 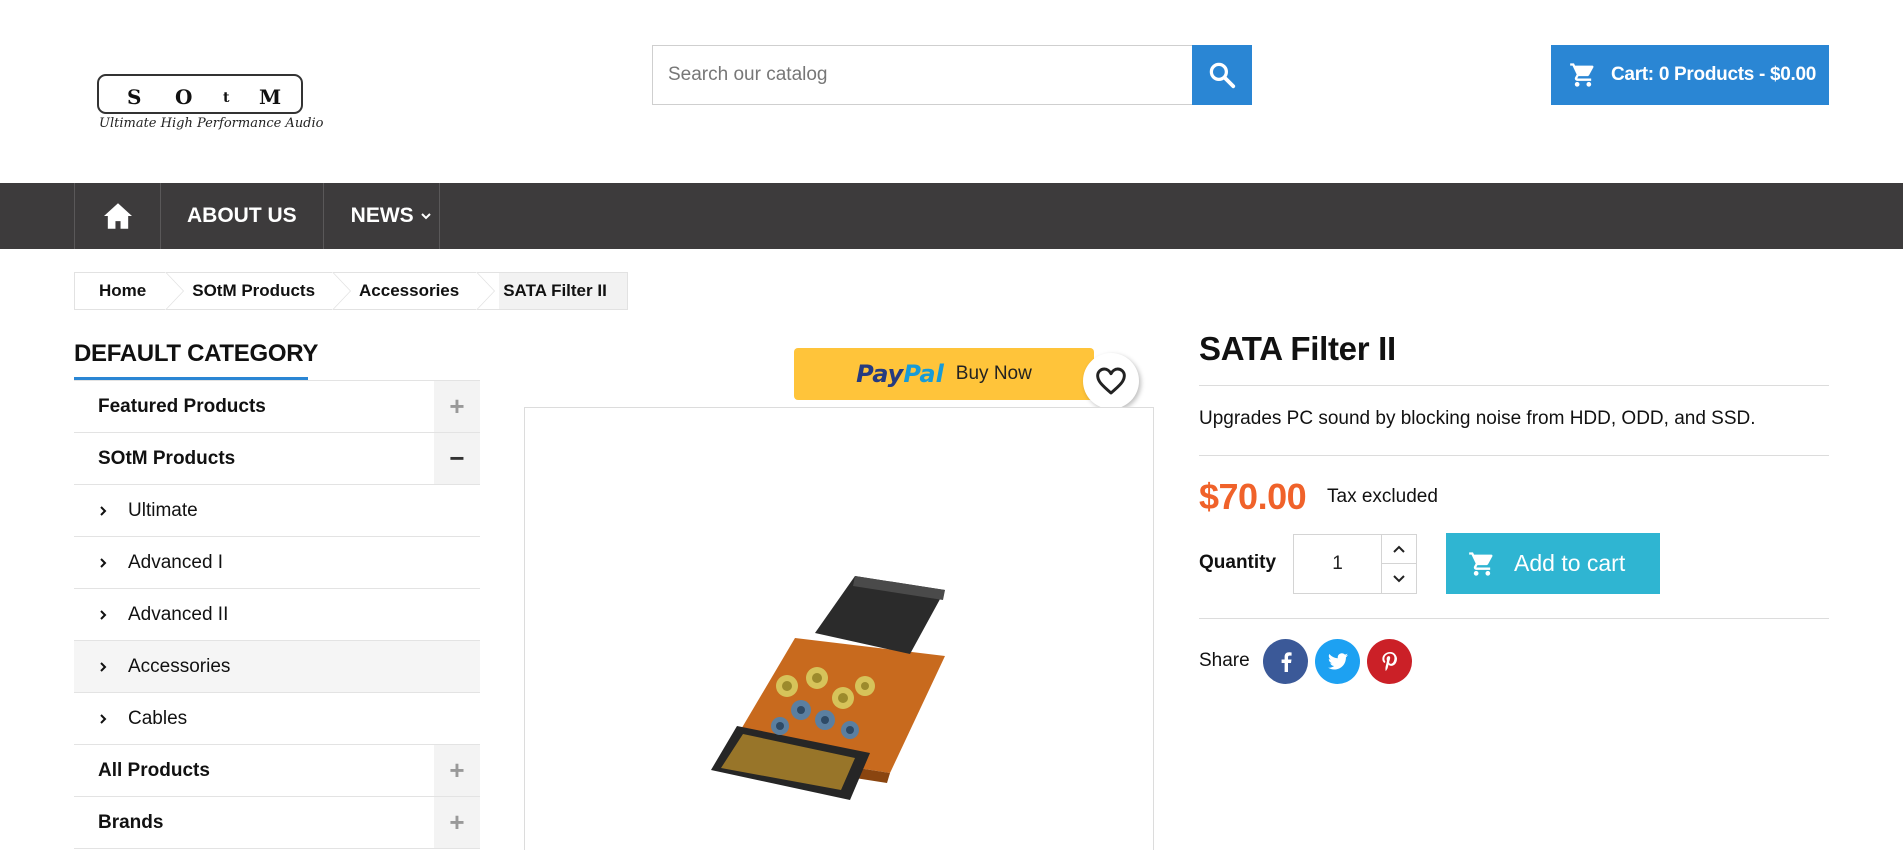 What do you see at coordinates (993, 373) in the screenshot?
I see `paypal-label: Buy Now` at bounding box center [993, 373].